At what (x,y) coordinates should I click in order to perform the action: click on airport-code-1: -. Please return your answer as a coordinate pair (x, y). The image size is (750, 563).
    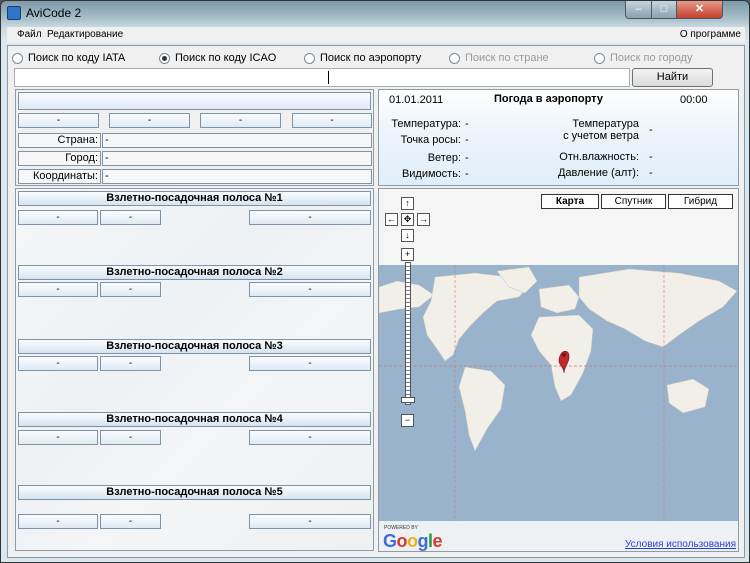
    Looking at the image, I should click on (58, 120).